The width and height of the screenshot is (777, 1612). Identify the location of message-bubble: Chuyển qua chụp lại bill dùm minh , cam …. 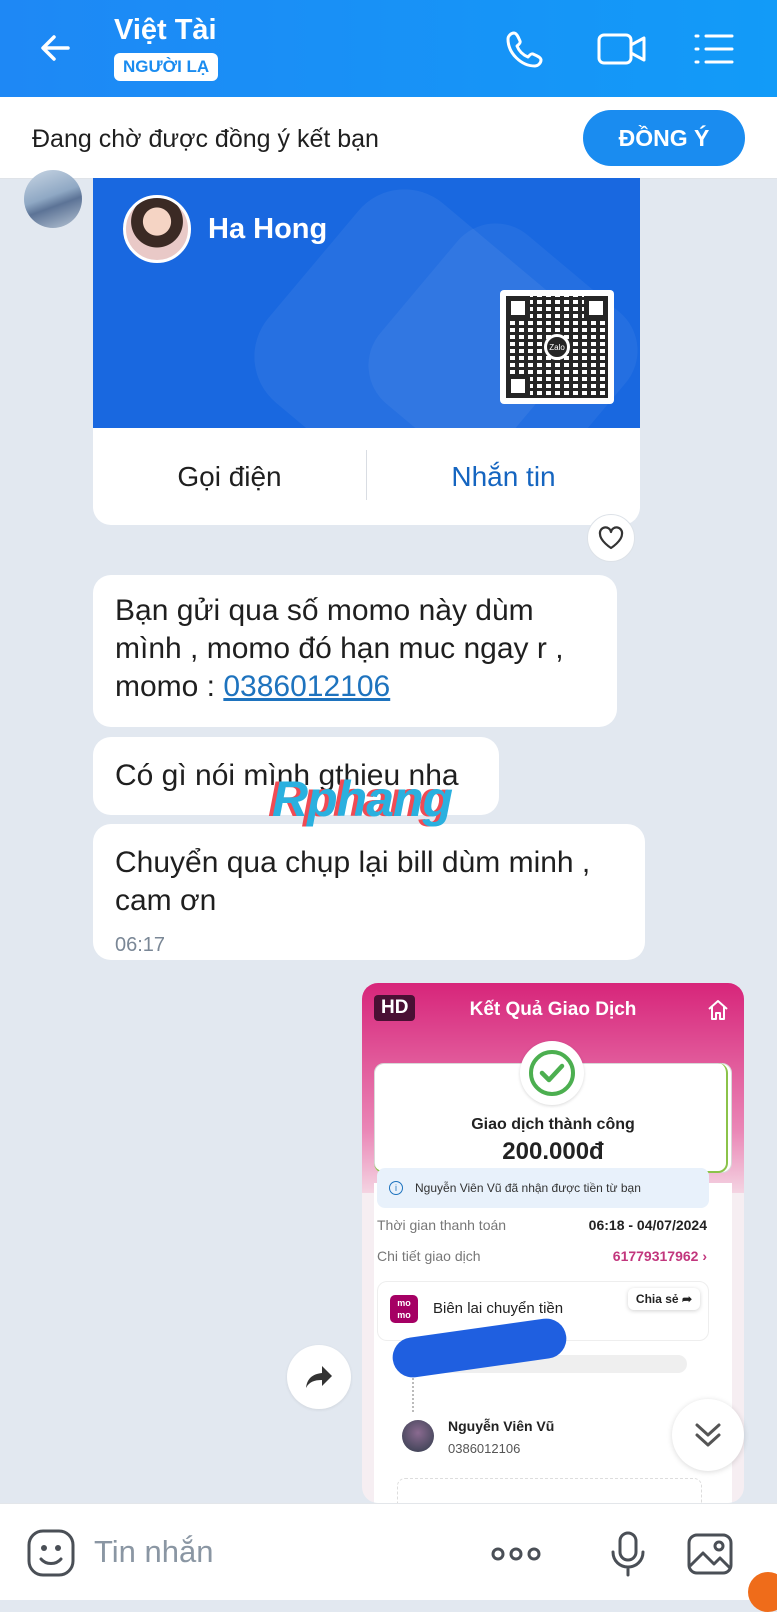
(369, 892).